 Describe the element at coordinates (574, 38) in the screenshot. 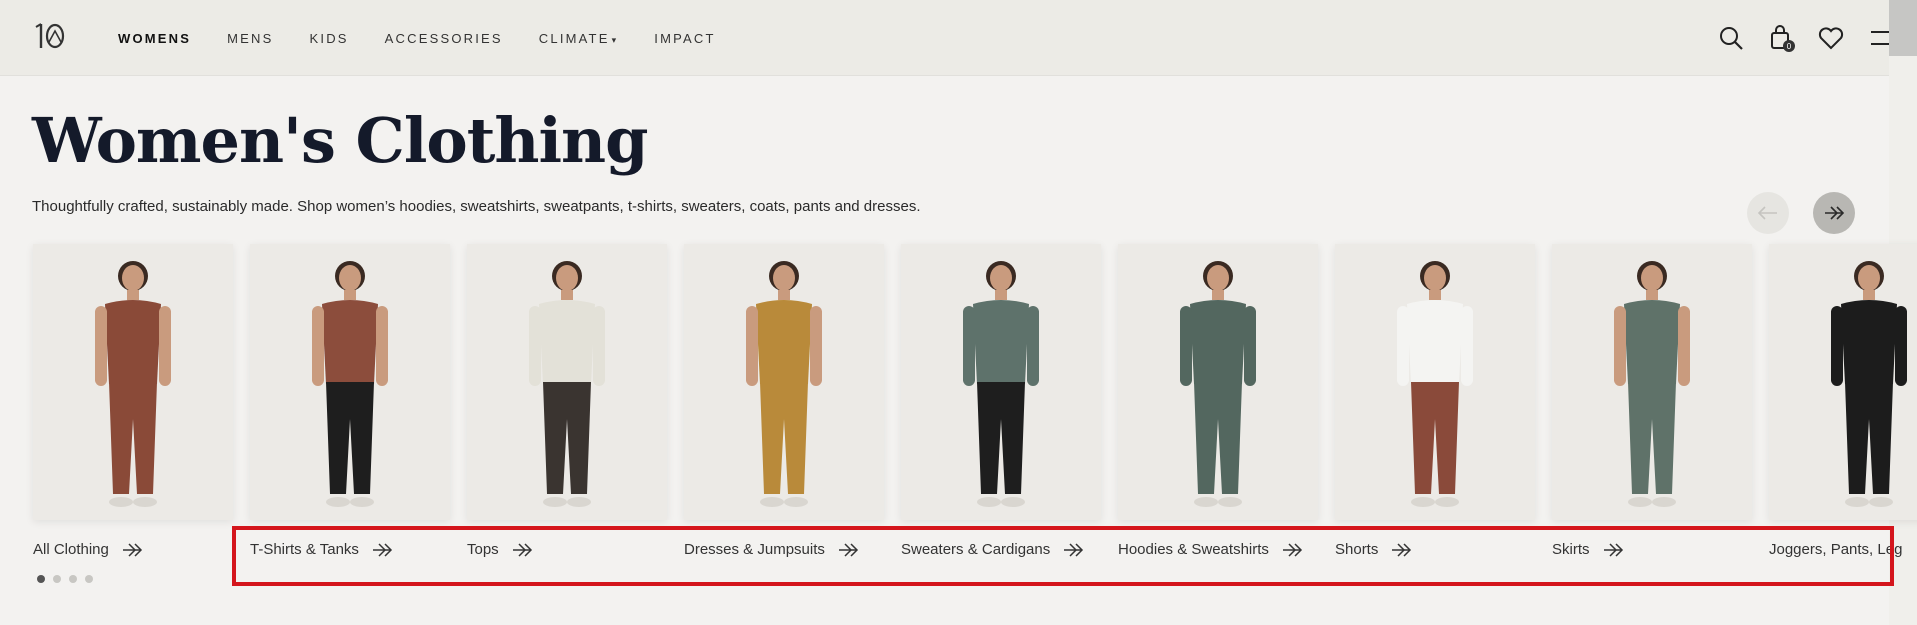

I see `nav-item-label: CLIMATE` at that location.